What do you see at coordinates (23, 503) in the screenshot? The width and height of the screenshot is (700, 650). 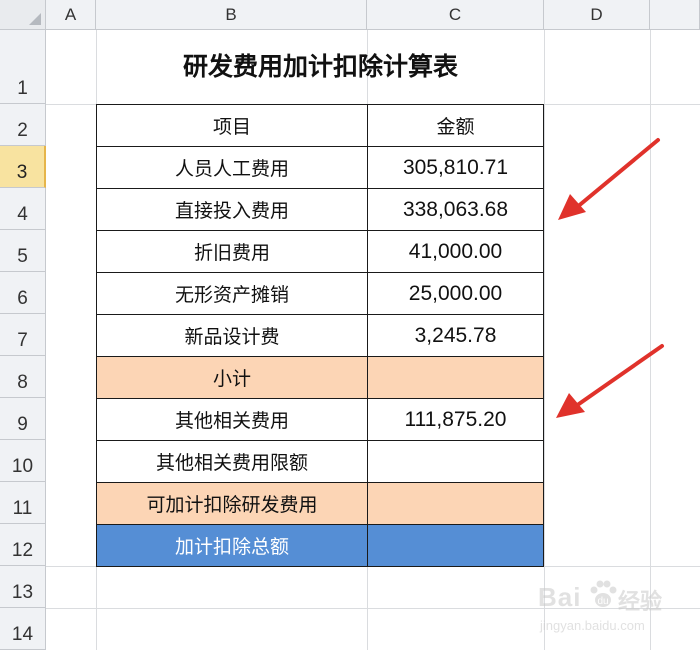 I see `row-header-11: 11` at bounding box center [23, 503].